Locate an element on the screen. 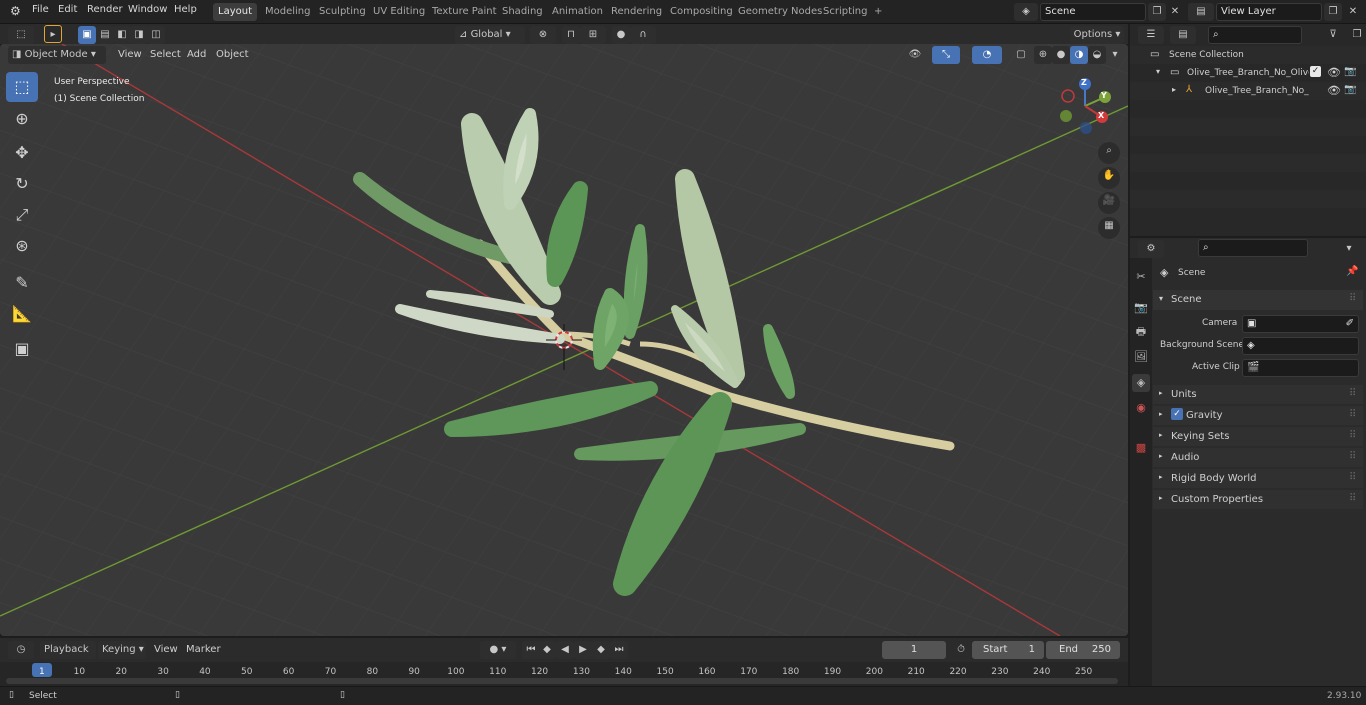 This screenshot has height=705, width=1366. new-collection-icon: ❐ is located at coordinates (1357, 35).